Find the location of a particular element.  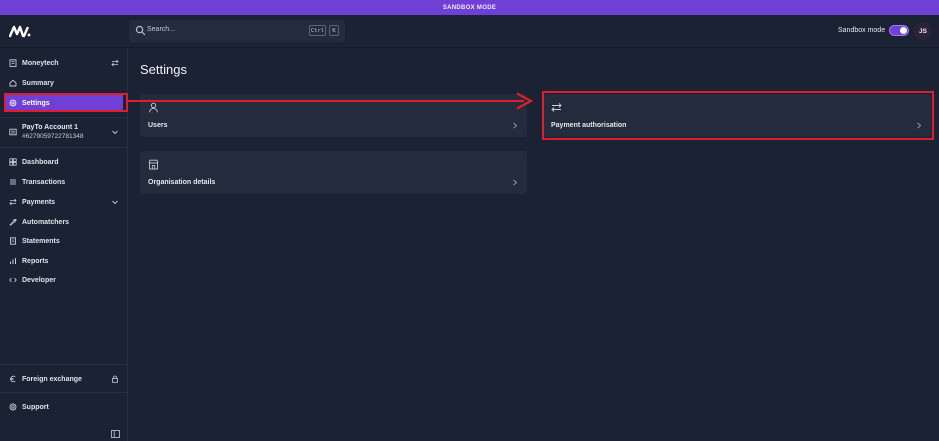

sidebar-item-statements: Statements is located at coordinates (64, 241).